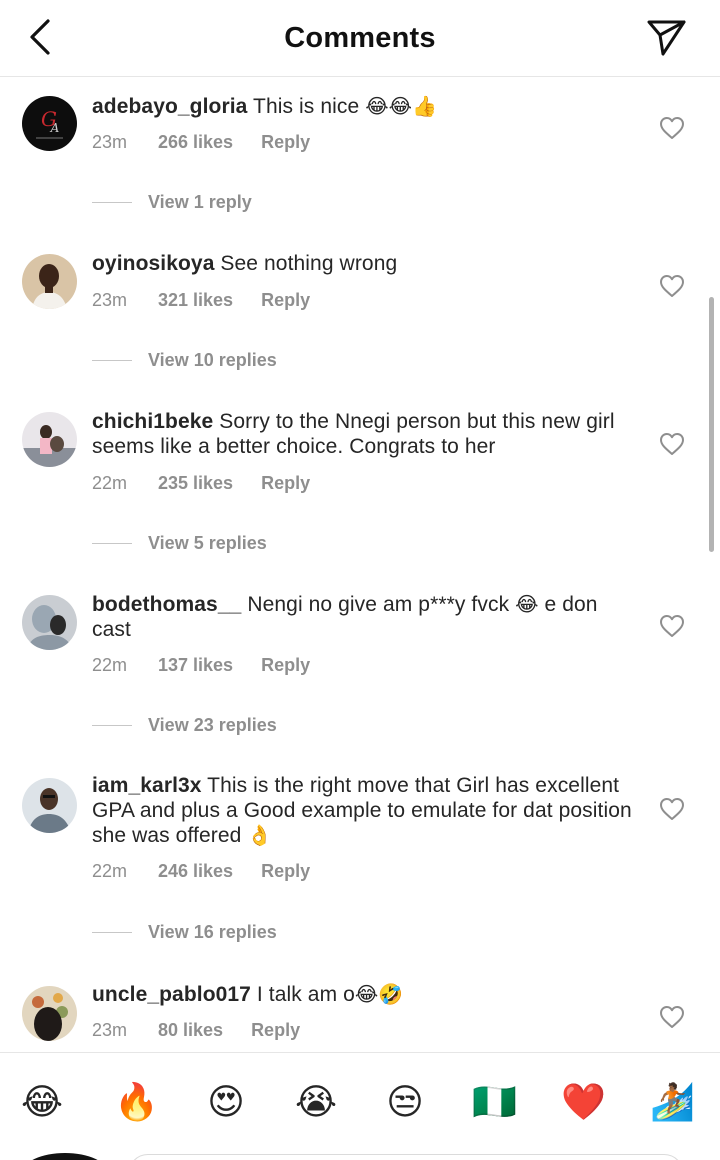 This screenshot has width=720, height=1160. What do you see at coordinates (195, 483) in the screenshot?
I see `comment-likes: 235 likes` at bounding box center [195, 483].